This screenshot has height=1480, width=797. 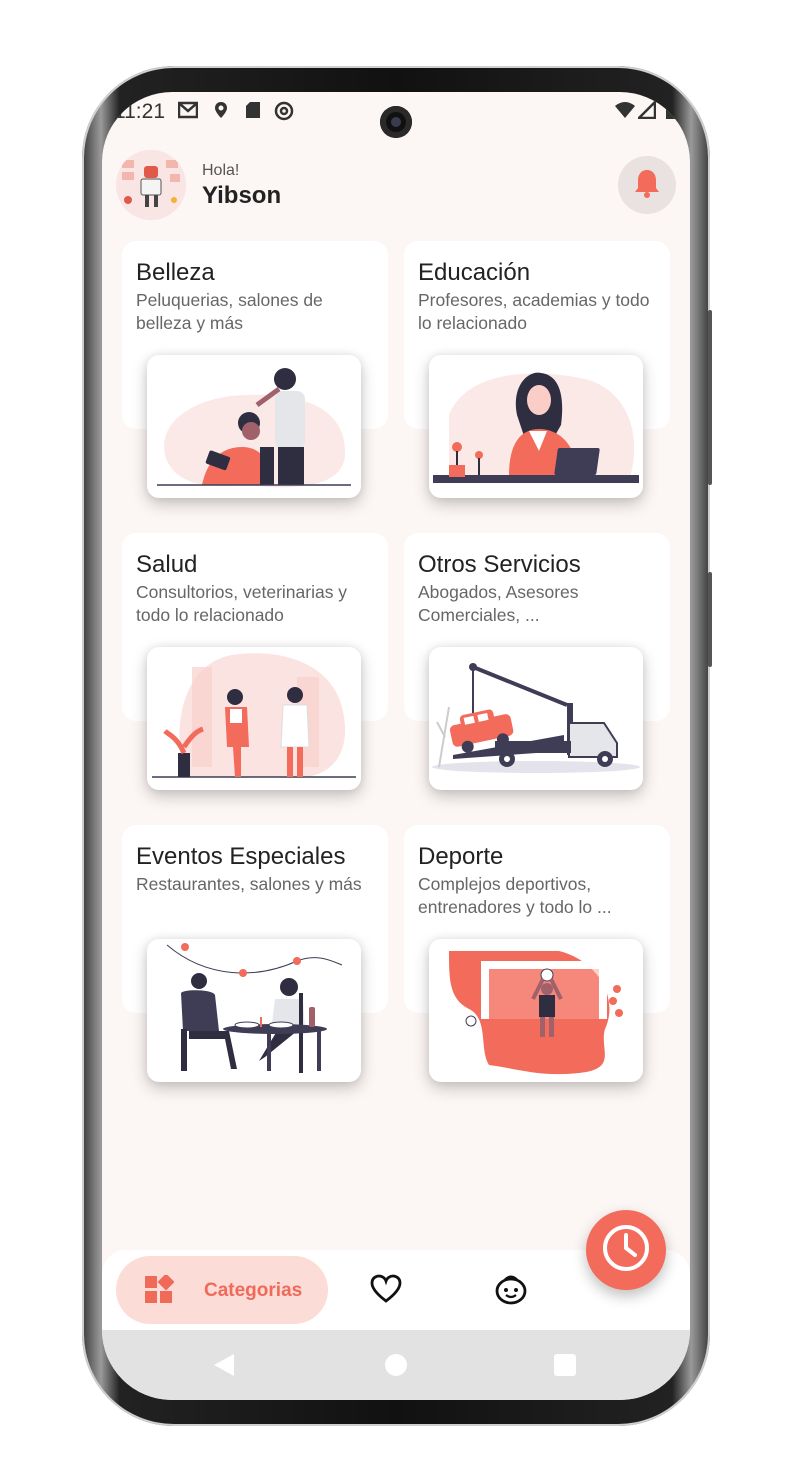 What do you see at coordinates (474, 272) in the screenshot?
I see `card-title: Educación` at bounding box center [474, 272].